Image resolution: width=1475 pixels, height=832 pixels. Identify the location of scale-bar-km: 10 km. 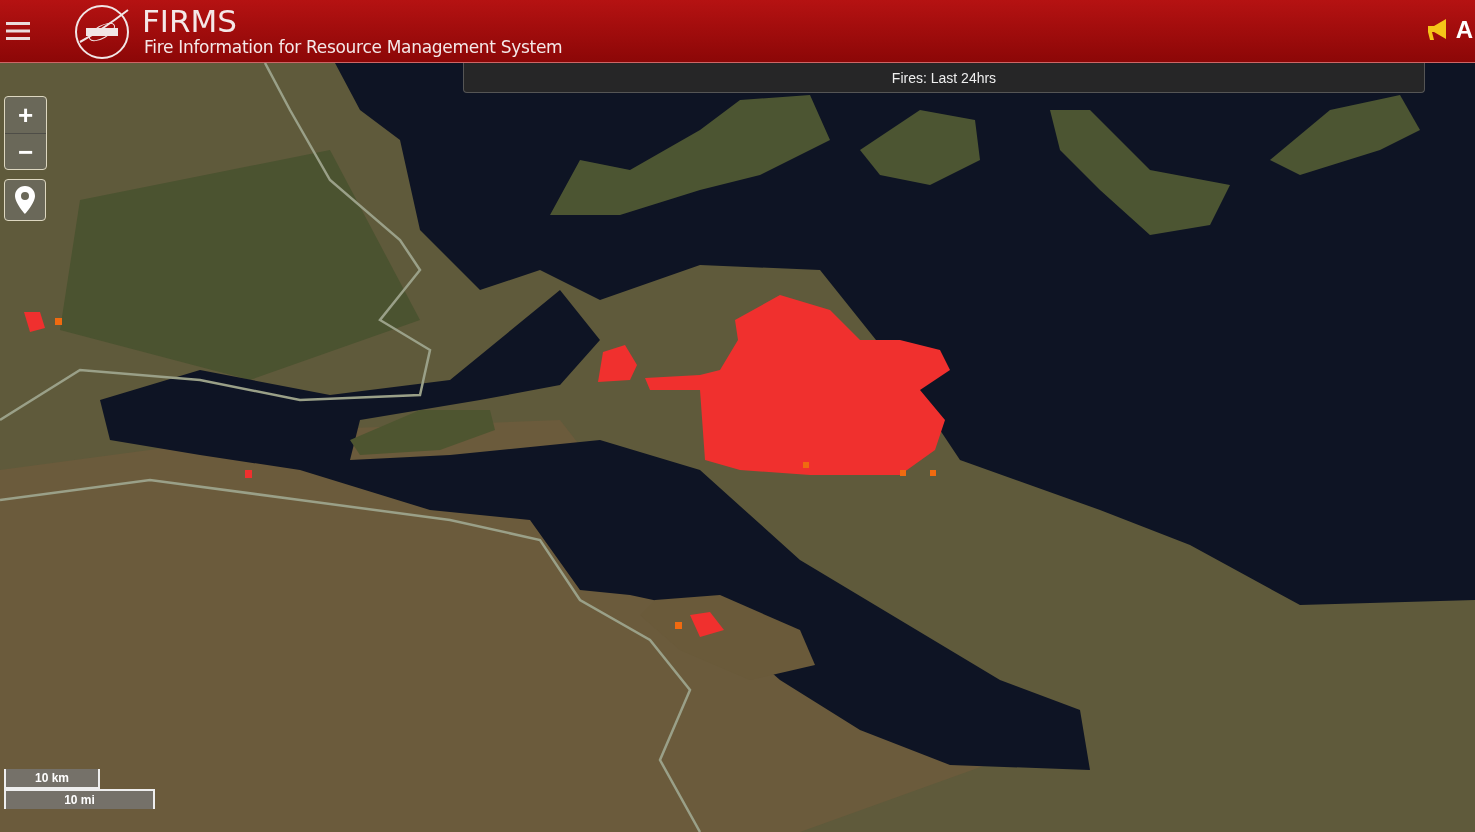
(52, 779).